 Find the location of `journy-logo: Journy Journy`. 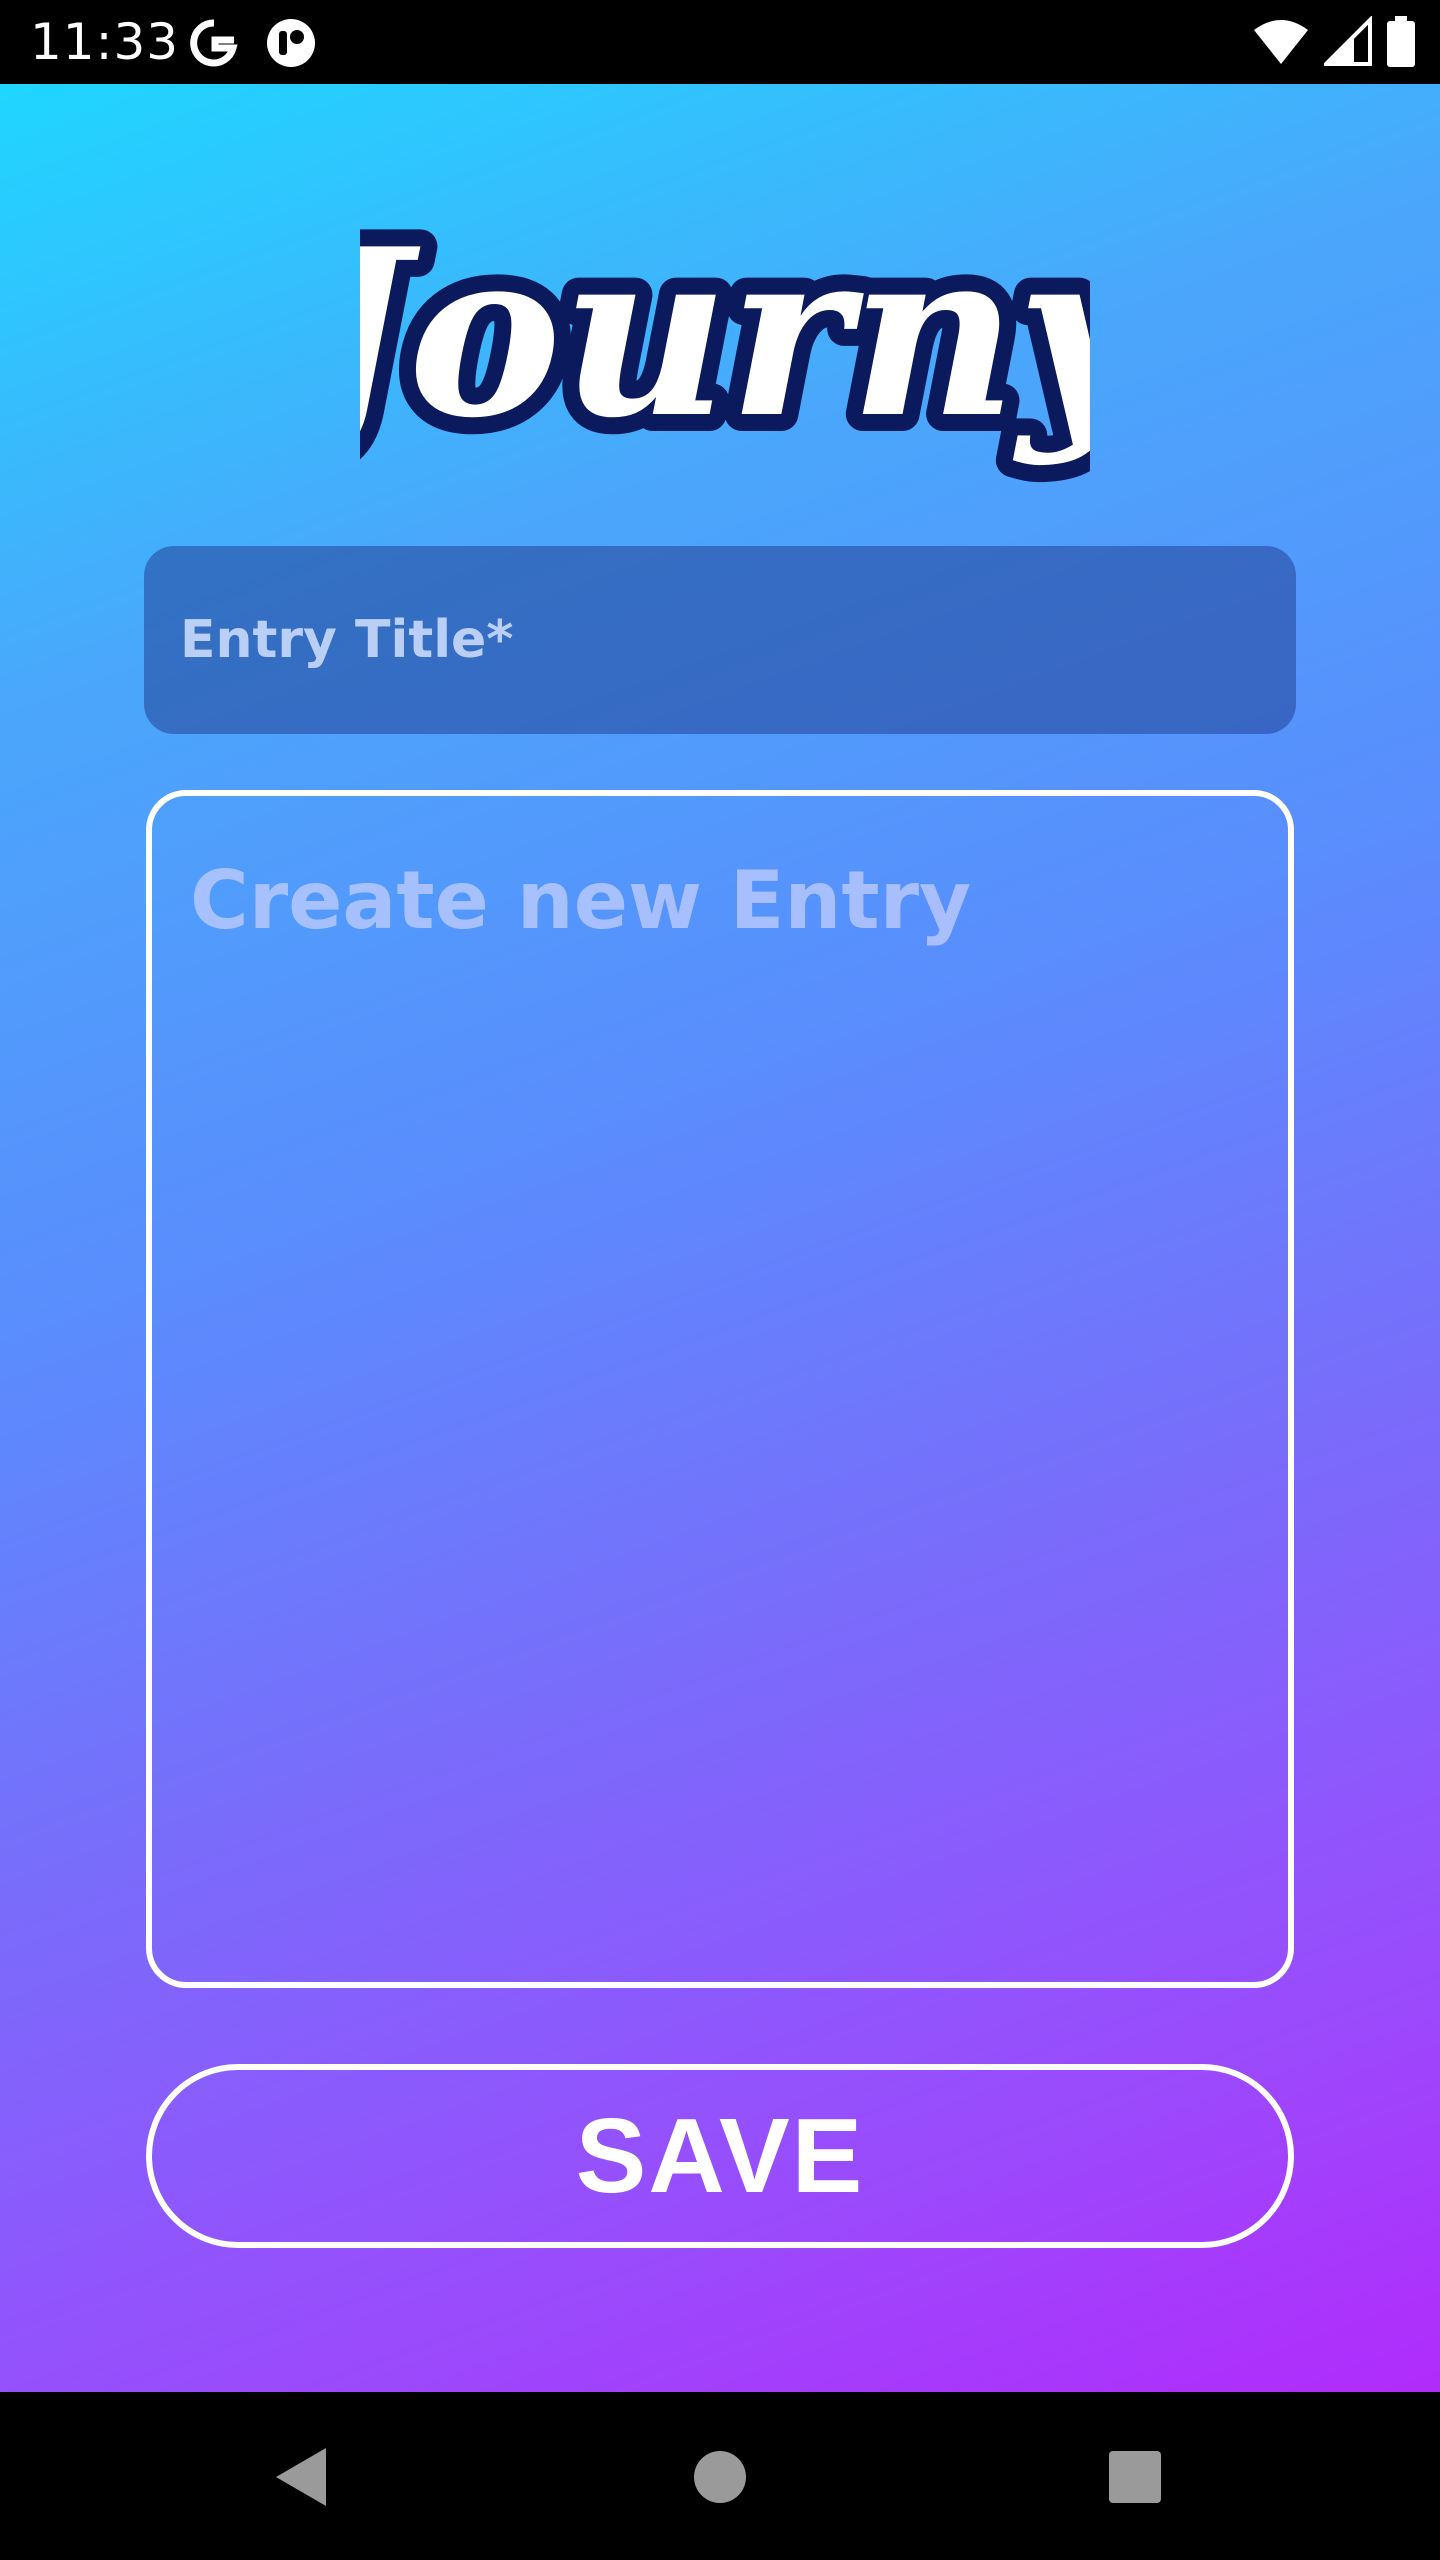

journy-logo: Journy Journy is located at coordinates (725, 335).